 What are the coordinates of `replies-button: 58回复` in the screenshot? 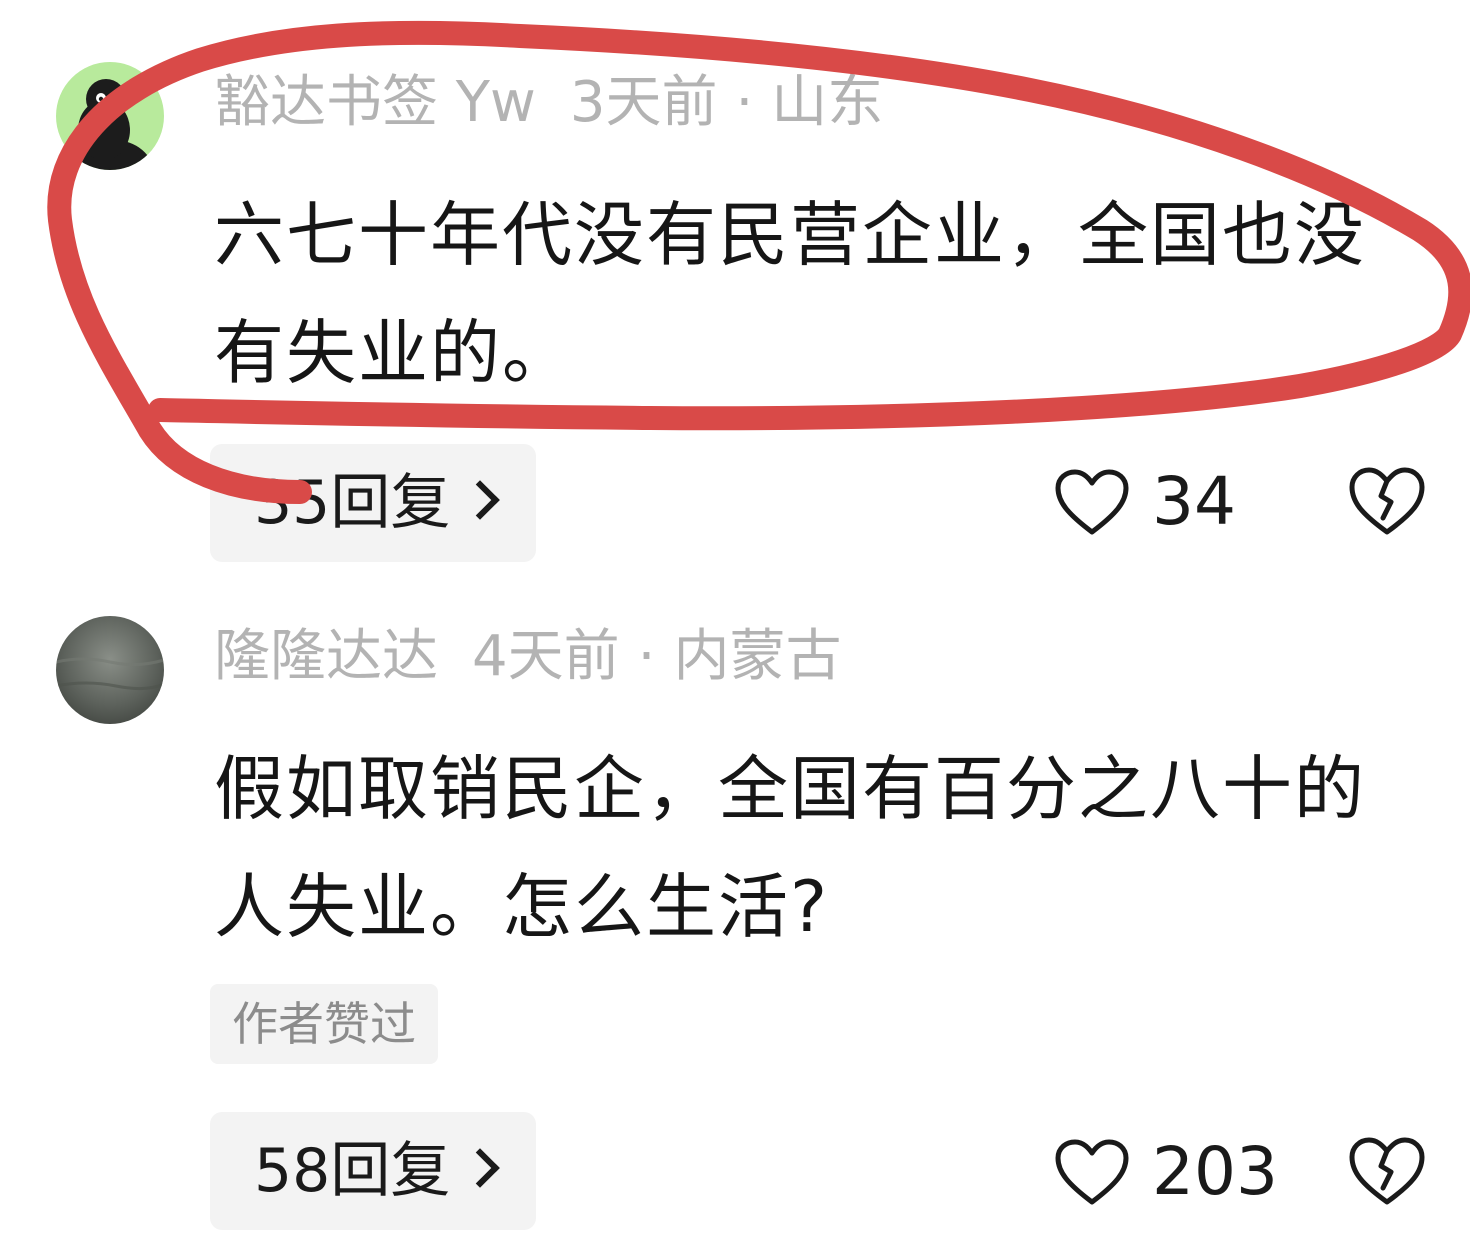 It's located at (373, 1171).